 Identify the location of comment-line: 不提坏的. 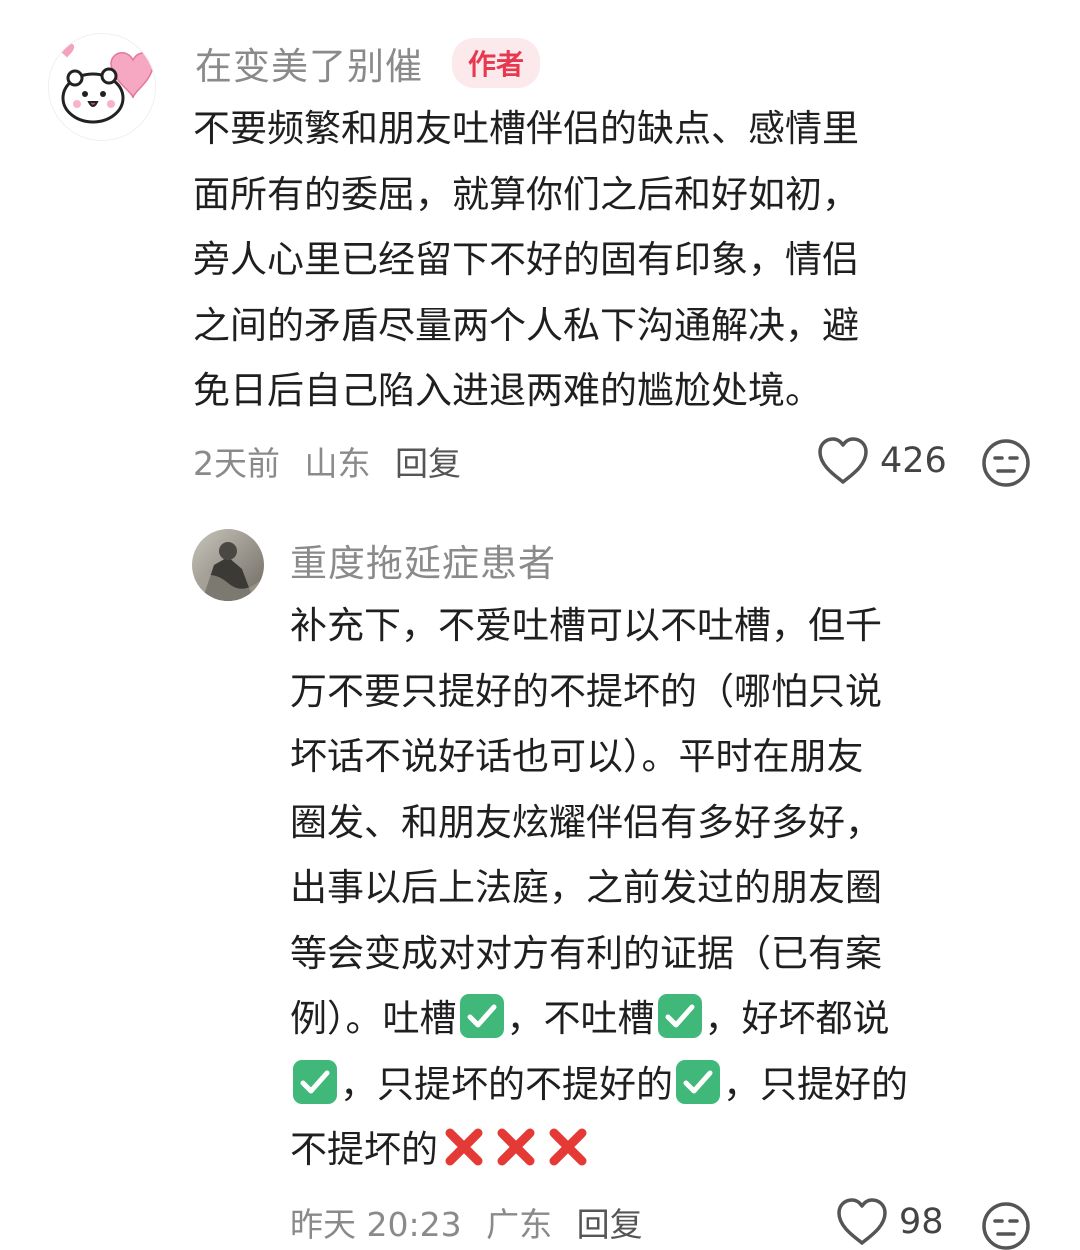
(640, 1150).